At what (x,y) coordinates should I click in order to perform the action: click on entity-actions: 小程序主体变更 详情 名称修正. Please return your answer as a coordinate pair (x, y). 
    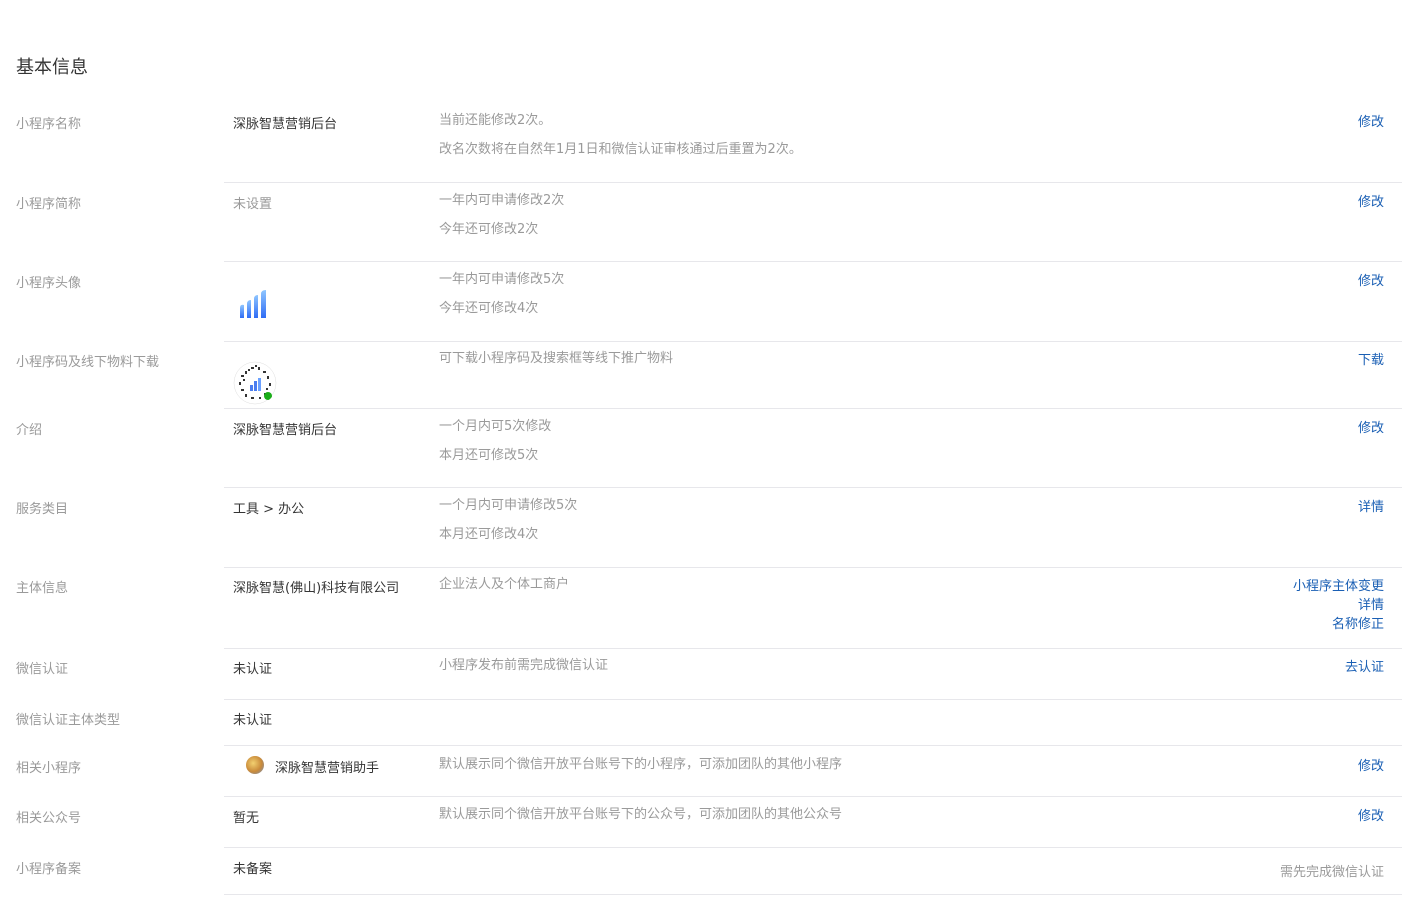
    Looking at the image, I should click on (1338, 605).